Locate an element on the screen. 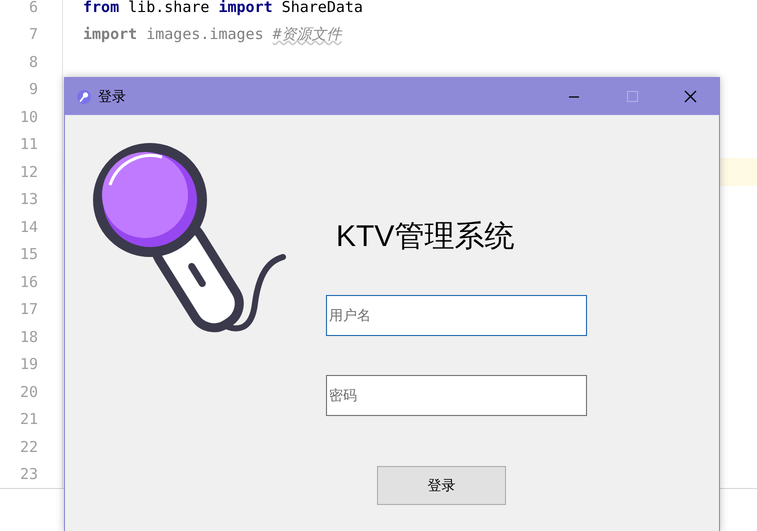 This screenshot has height=531, width=757. code-text: ShareData is located at coordinates (321, 8).